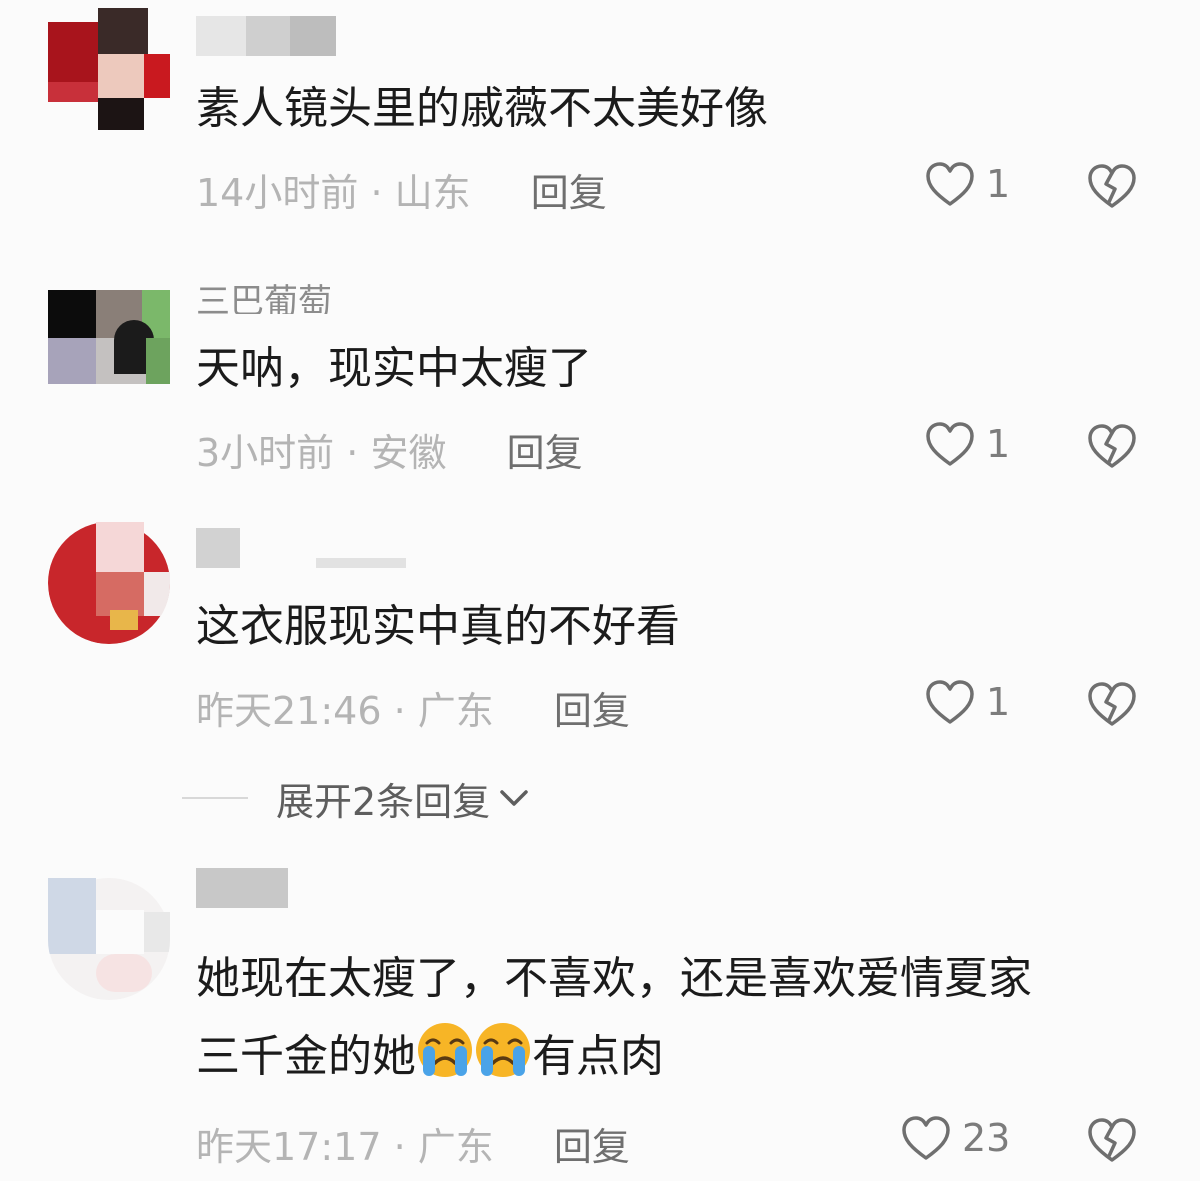 This screenshot has width=1200, height=1181. I want to click on comment-meta: 3小时前 · 安徽 回复, so click(389, 449).